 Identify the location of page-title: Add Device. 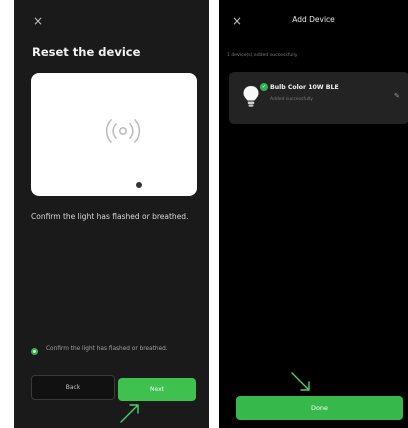
(313, 19).